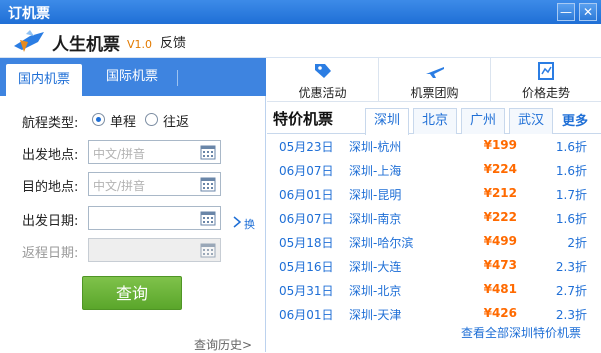  Describe the element at coordinates (375, 194) in the screenshot. I see `flight-route: 深圳-昆明` at that location.